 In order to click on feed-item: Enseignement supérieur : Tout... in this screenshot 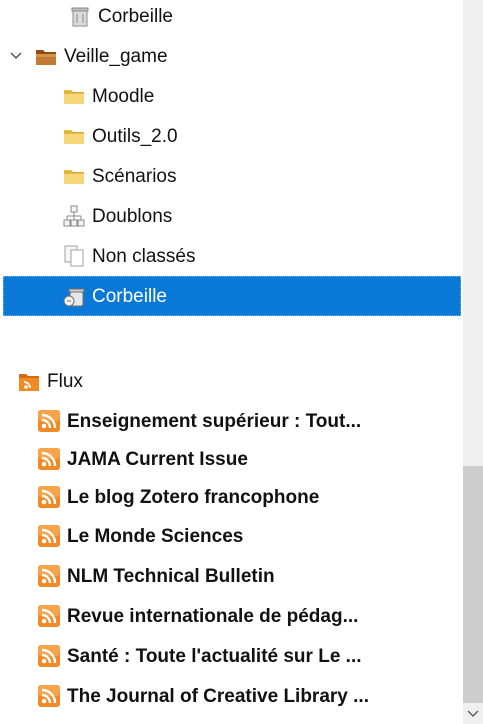, I will do `click(231, 421)`.